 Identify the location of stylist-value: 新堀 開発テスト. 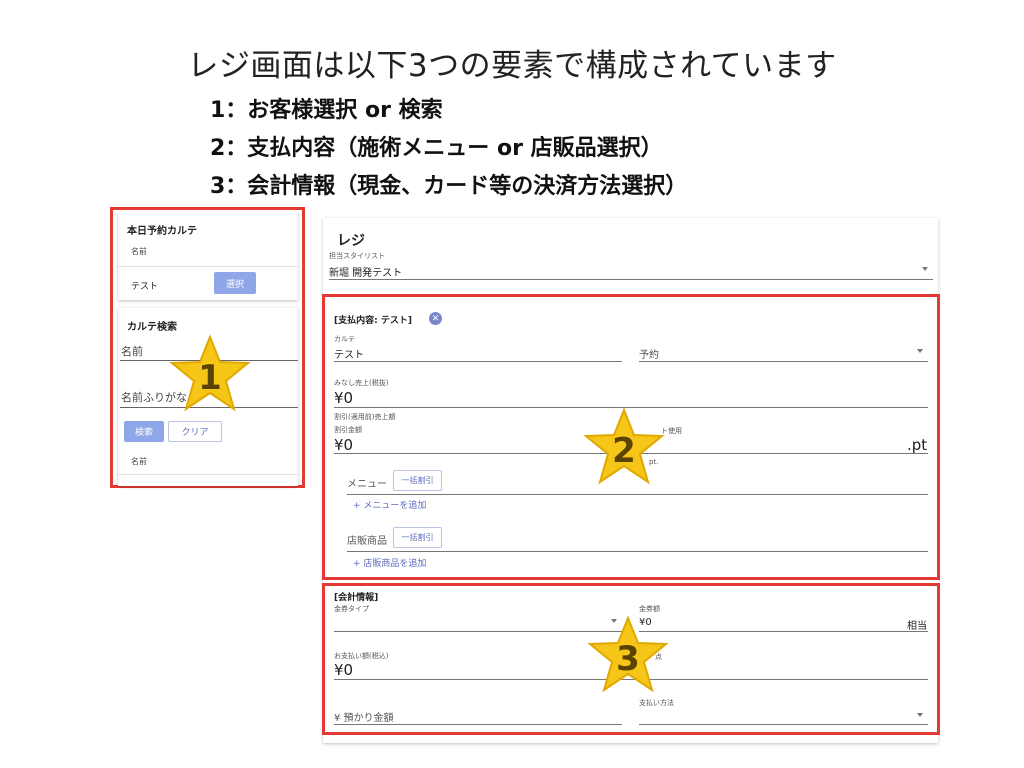
(366, 273).